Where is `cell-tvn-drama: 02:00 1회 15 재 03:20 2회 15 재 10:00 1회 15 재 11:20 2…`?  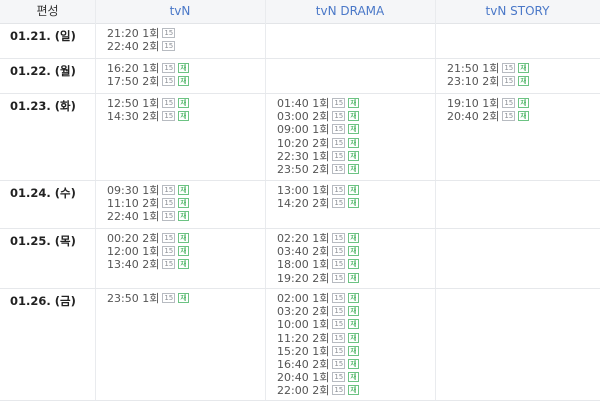
cell-tvn-drama: 02:00 1회 15 재 03:20 2회 15 재 10:00 1회 15 재 11:20 2… is located at coordinates (318, 345).